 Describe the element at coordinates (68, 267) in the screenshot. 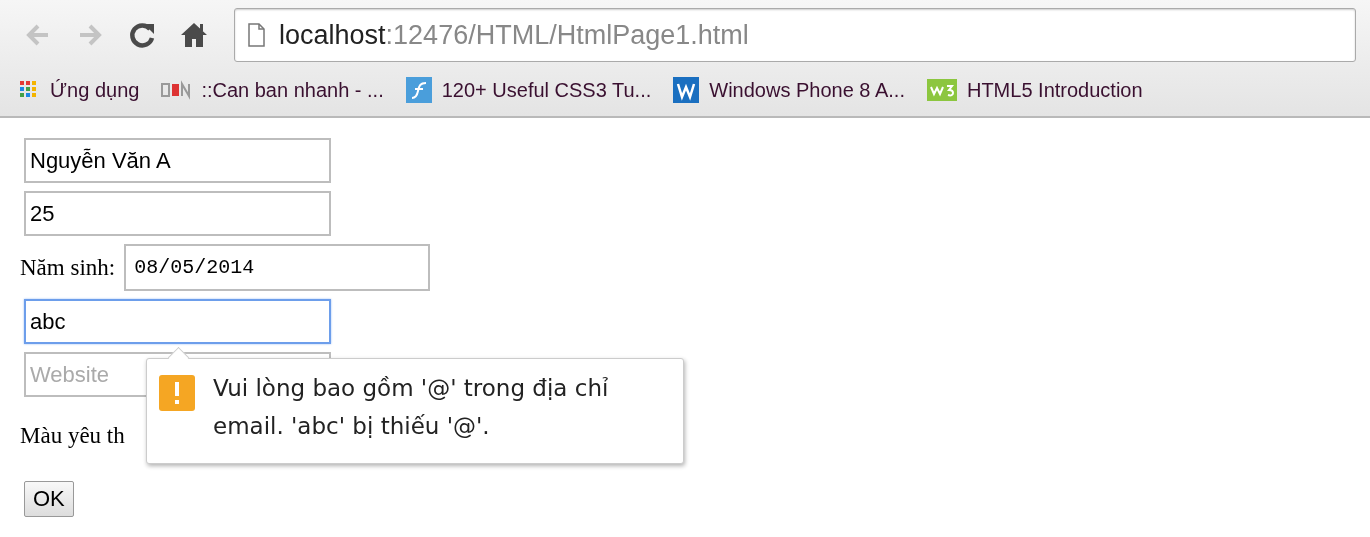

I see `field-label: Năm sinh:` at that location.